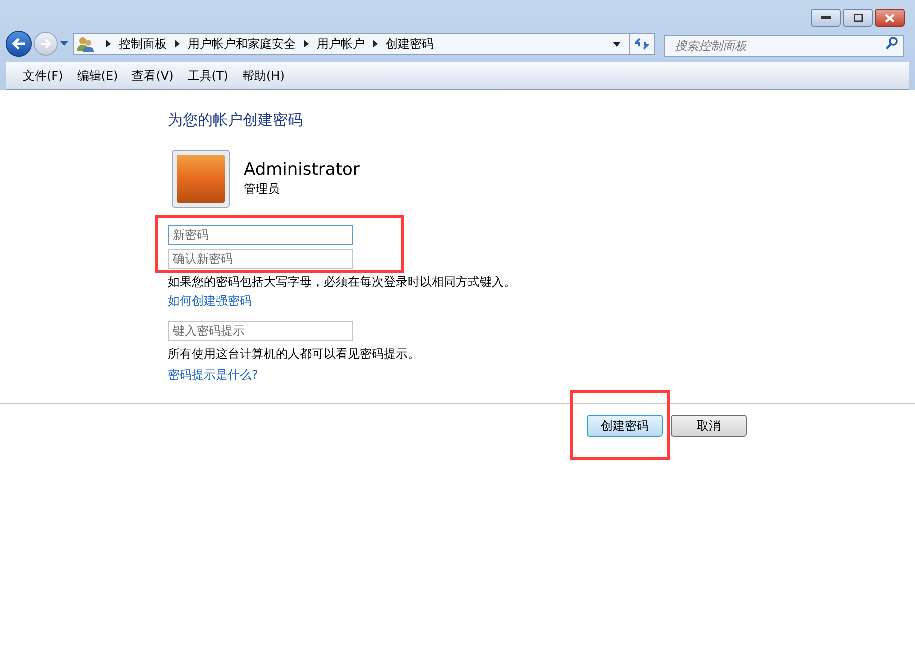 Image resolution: width=915 pixels, height=662 pixels. Describe the element at coordinates (642, 44) in the screenshot. I see `refresh-icon` at that location.